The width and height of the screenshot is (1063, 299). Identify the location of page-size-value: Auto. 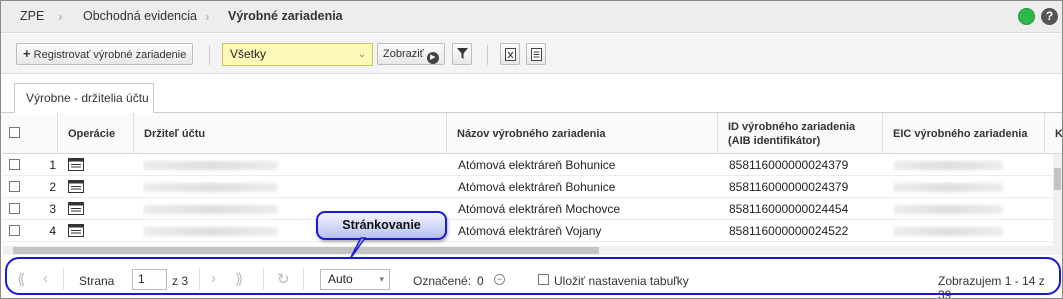
(340, 279).